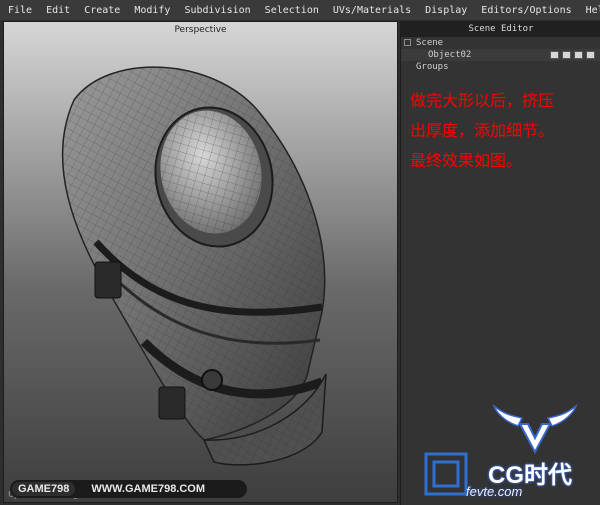 The height and width of the screenshot is (505, 600). Describe the element at coordinates (407, 42) in the screenshot. I see `expand-checkbox` at that location.